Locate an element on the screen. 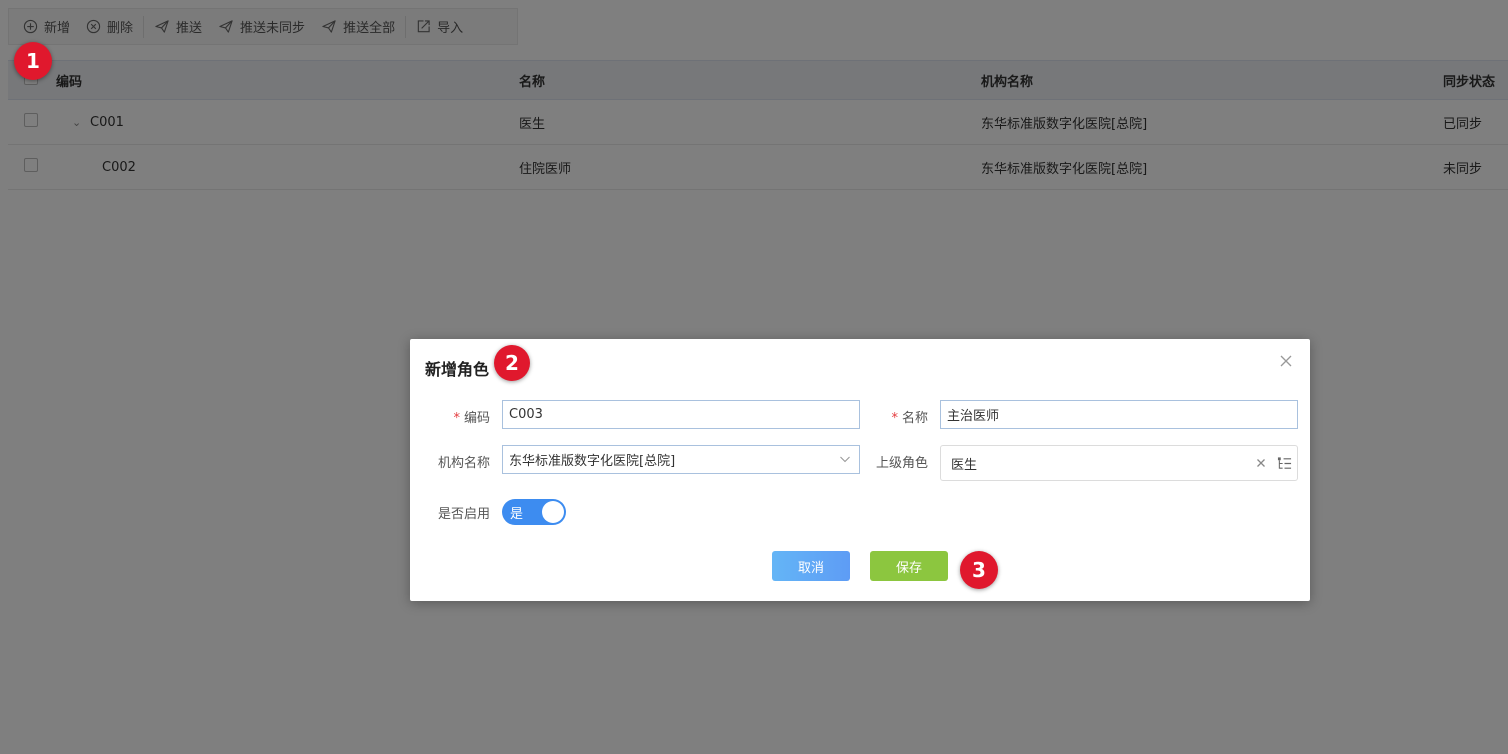 This screenshot has width=1508, height=754. cancel-button: 取消 is located at coordinates (811, 566).